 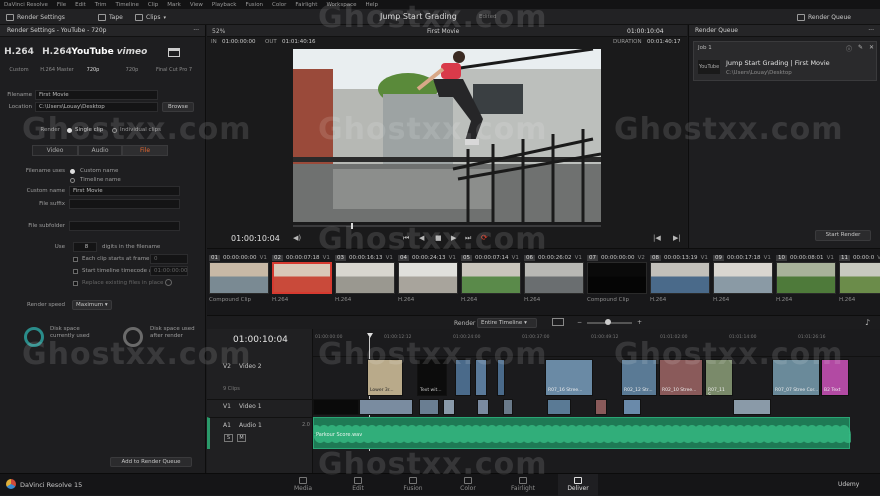 I want to click on zoom-in-icon: +, so click(x=639, y=322).